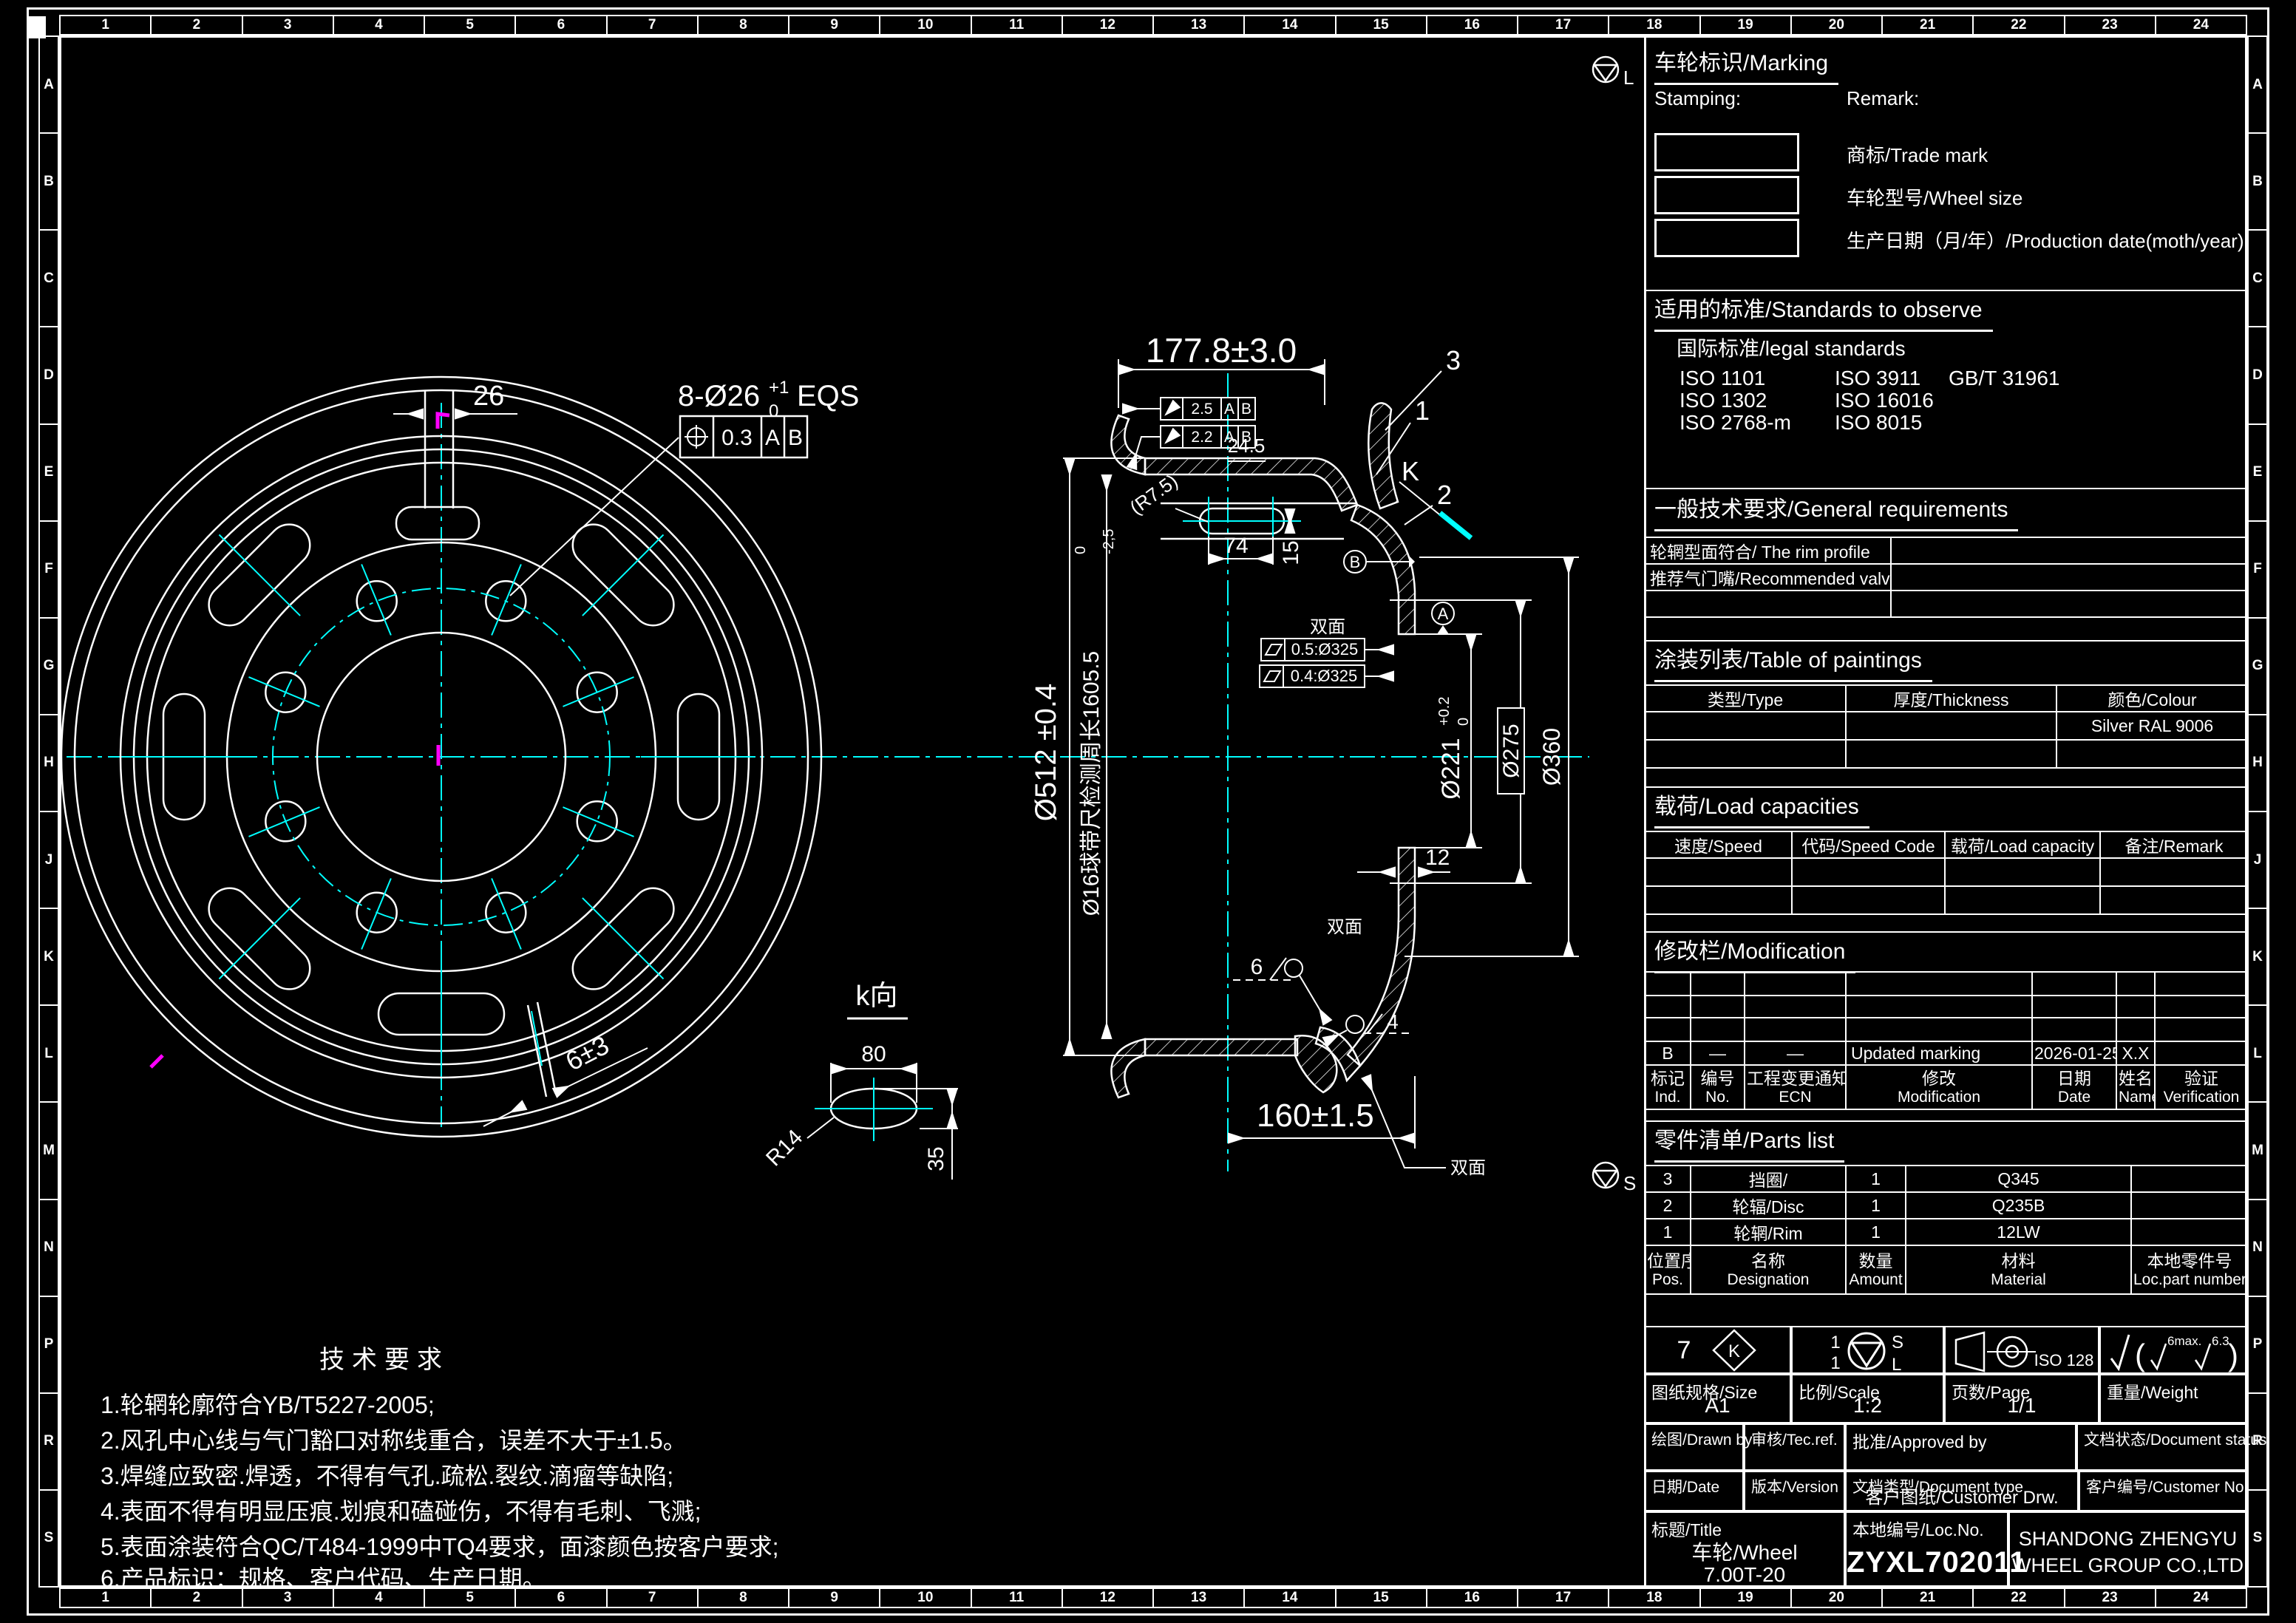 The height and width of the screenshot is (1623, 2296). I want to click on modification-title: 修改栏/Modification, so click(1755, 953).